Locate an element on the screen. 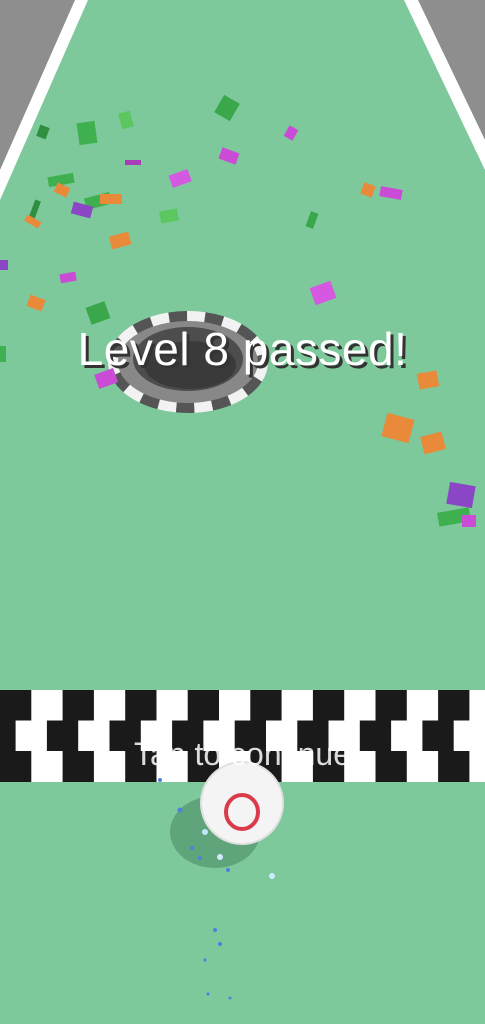 This screenshot has height=1024, width=485. hole is located at coordinates (188, 362).